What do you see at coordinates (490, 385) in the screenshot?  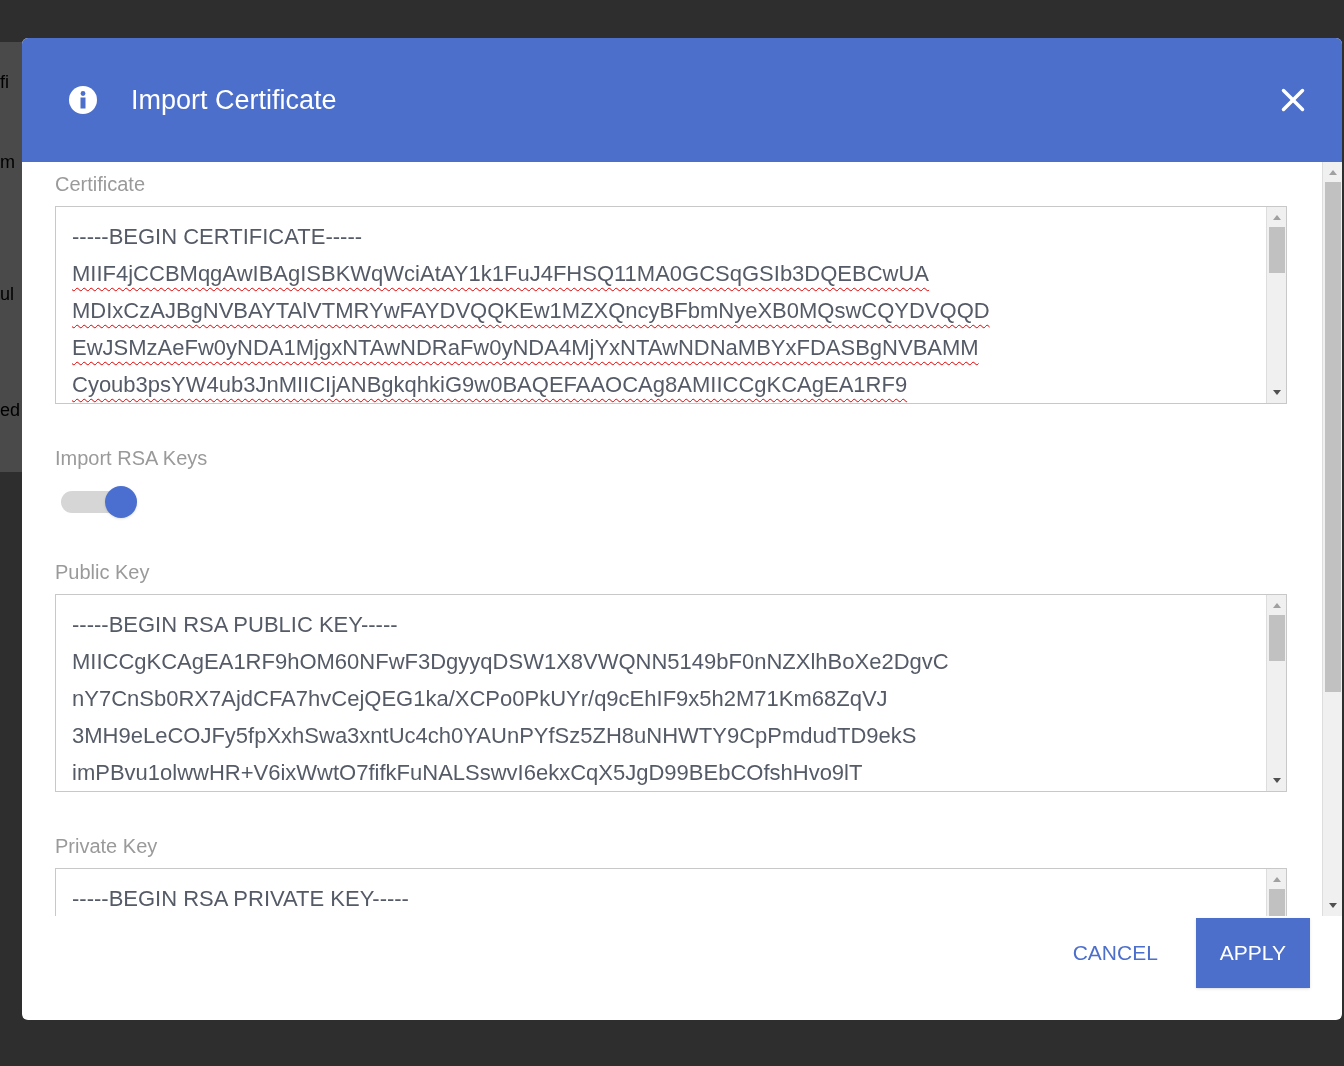 I see `text-line: Cyoub3psYW4ub3JnMIICIjANBgkqhkiG9w0BAQEFAAOCAg8AMIICCgKCAgEA1RF9` at bounding box center [490, 385].